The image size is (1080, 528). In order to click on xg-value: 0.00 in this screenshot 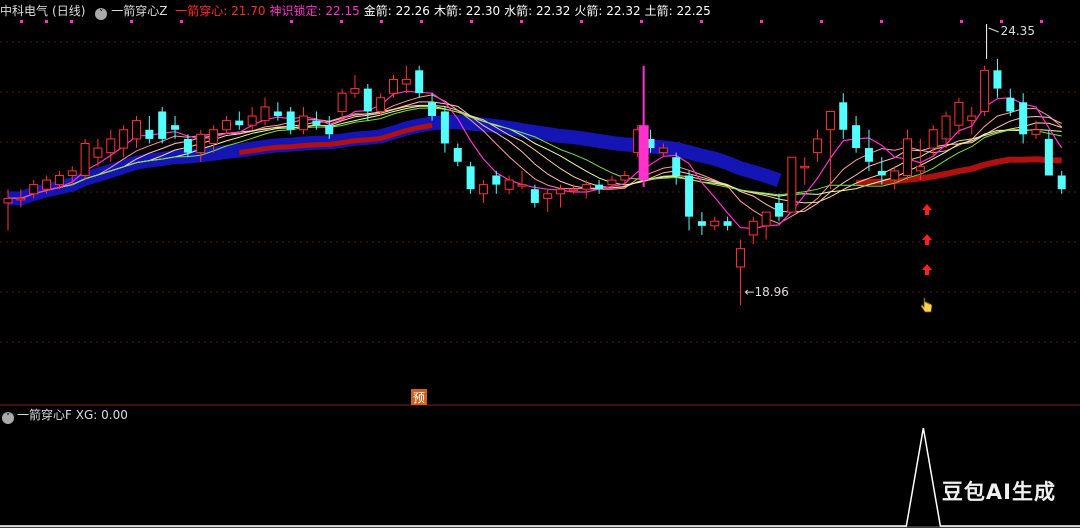, I will do `click(114, 415)`.